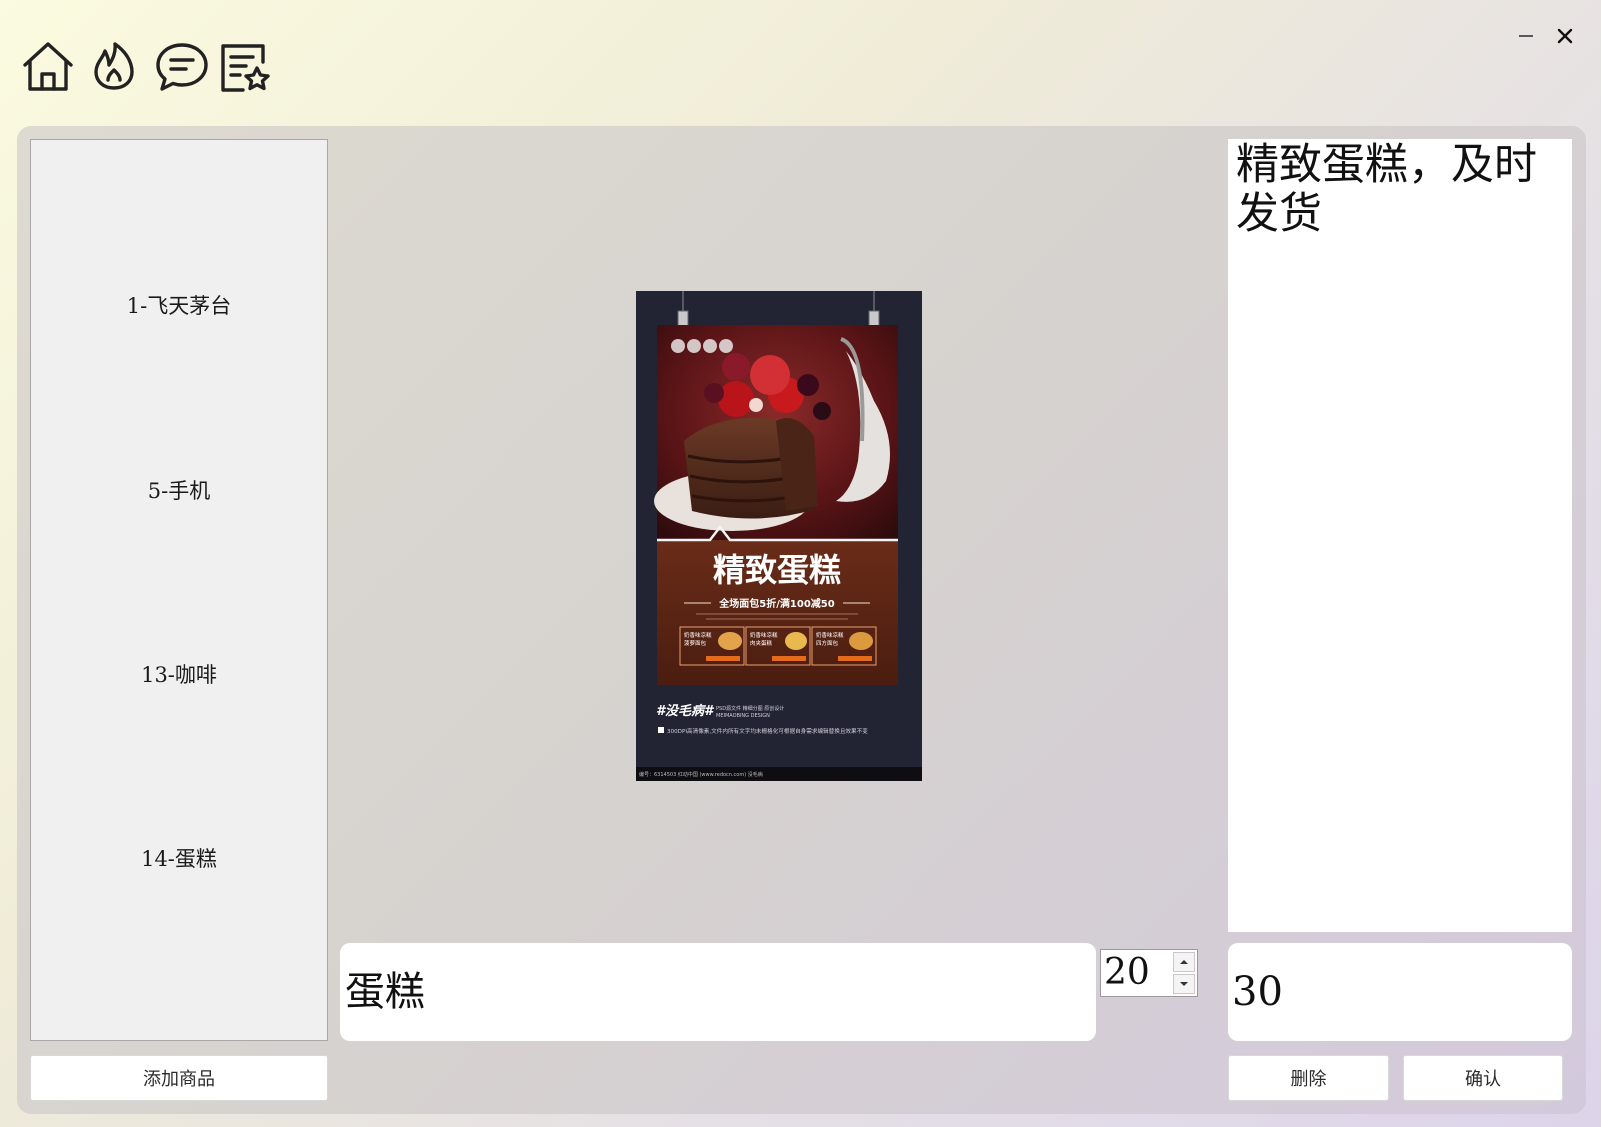 This screenshot has width=1601, height=1127. What do you see at coordinates (776, 603) in the screenshot?
I see `poster-subline: 全场面包5折/满100减50` at bounding box center [776, 603].